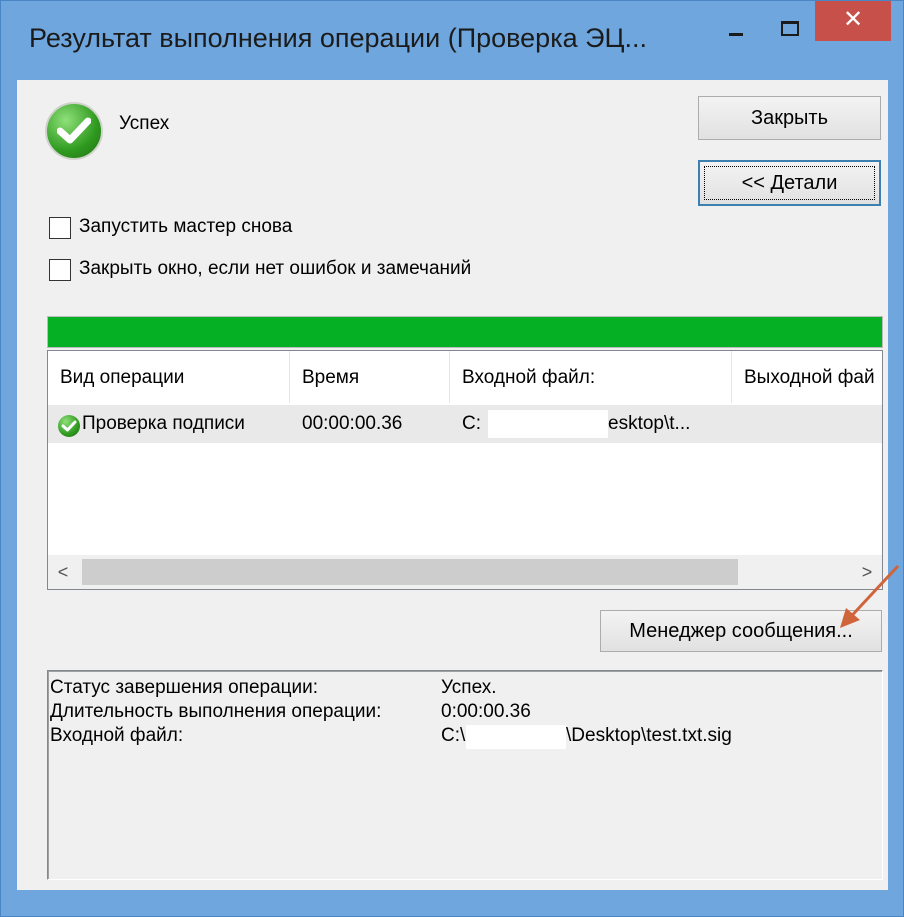 The width and height of the screenshot is (904, 917). What do you see at coordinates (216, 711) in the screenshot?
I see `detail-label: Длительность выполнения операции:` at bounding box center [216, 711].